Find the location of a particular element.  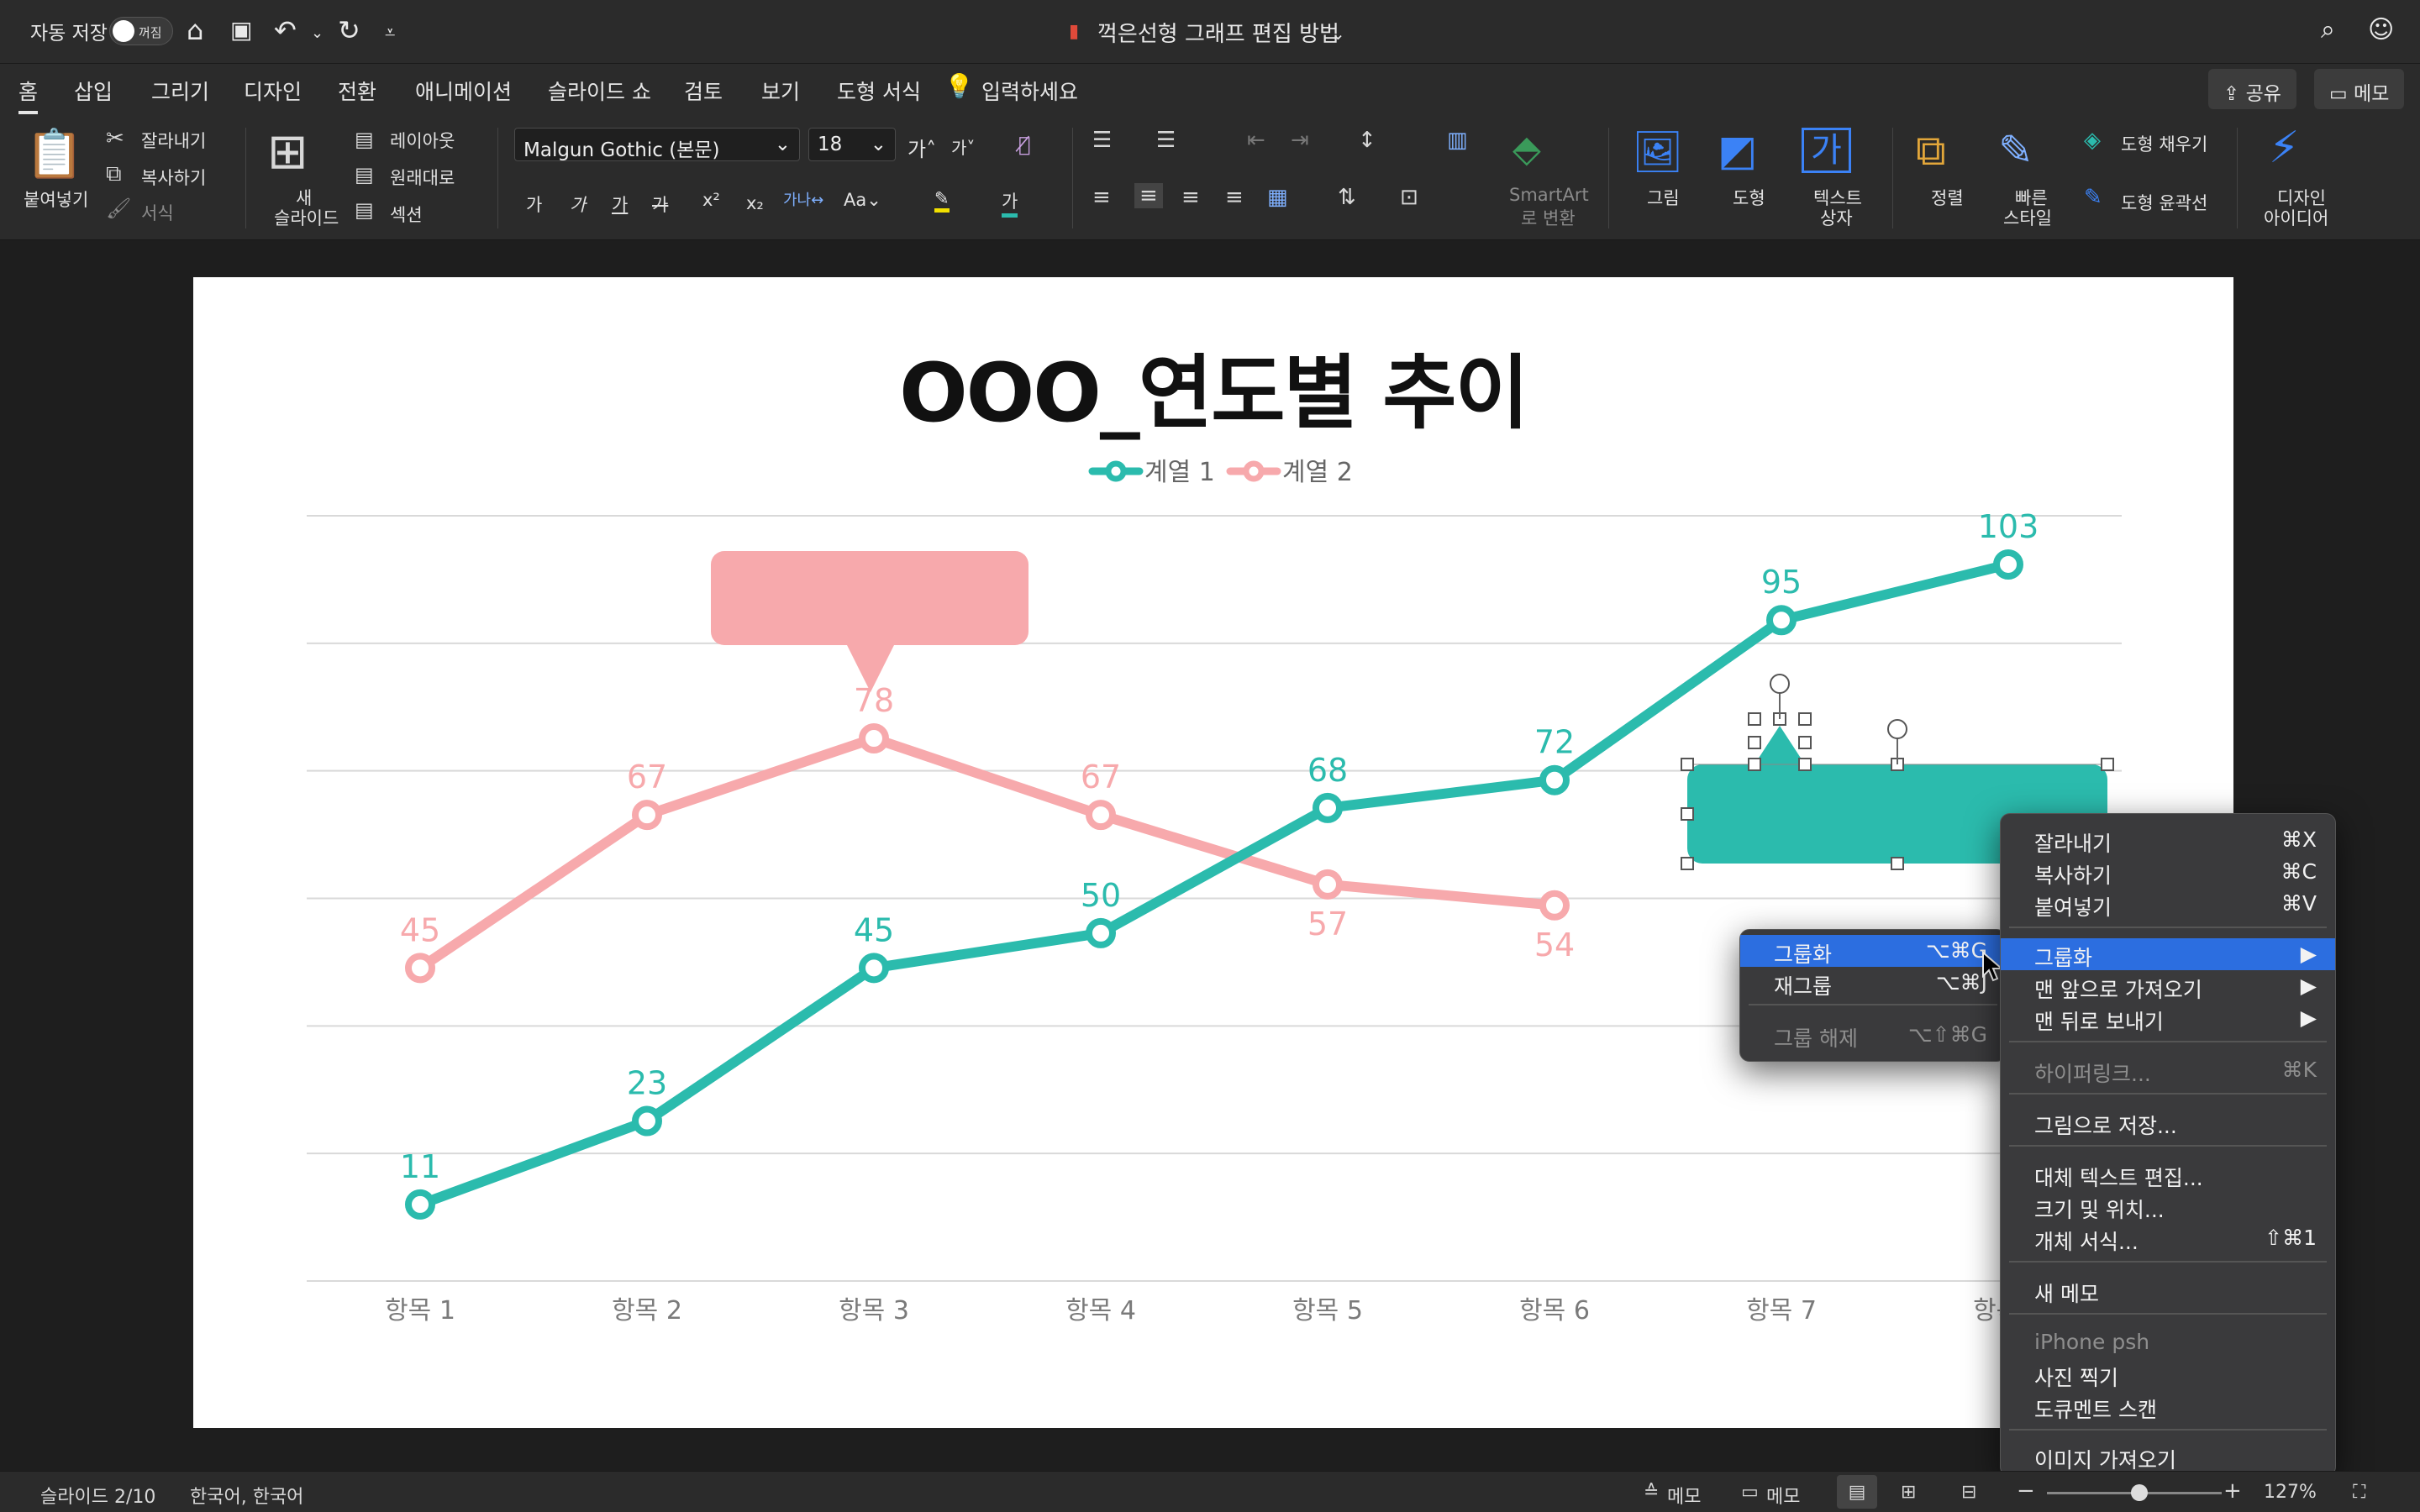

tab-review: 검토 is located at coordinates (704, 91).